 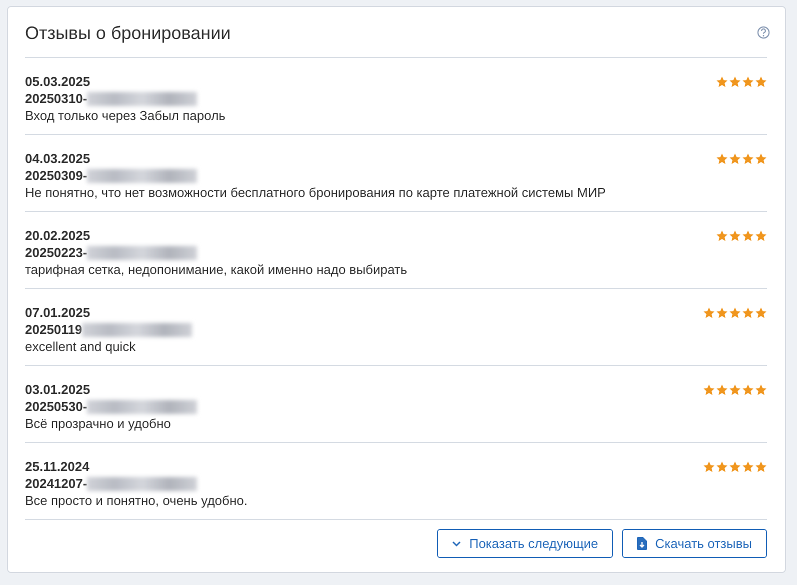 What do you see at coordinates (56, 252) in the screenshot?
I see `booking-number: 20250223-` at bounding box center [56, 252].